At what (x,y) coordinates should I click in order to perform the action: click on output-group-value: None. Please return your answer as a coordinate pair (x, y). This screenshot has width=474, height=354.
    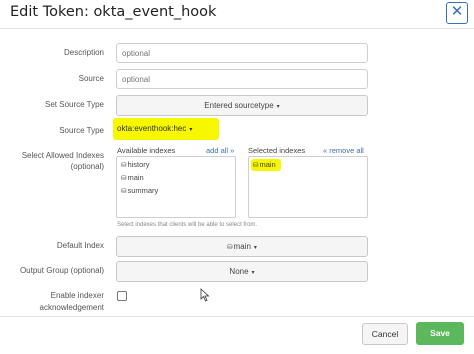
    Looking at the image, I should click on (239, 271).